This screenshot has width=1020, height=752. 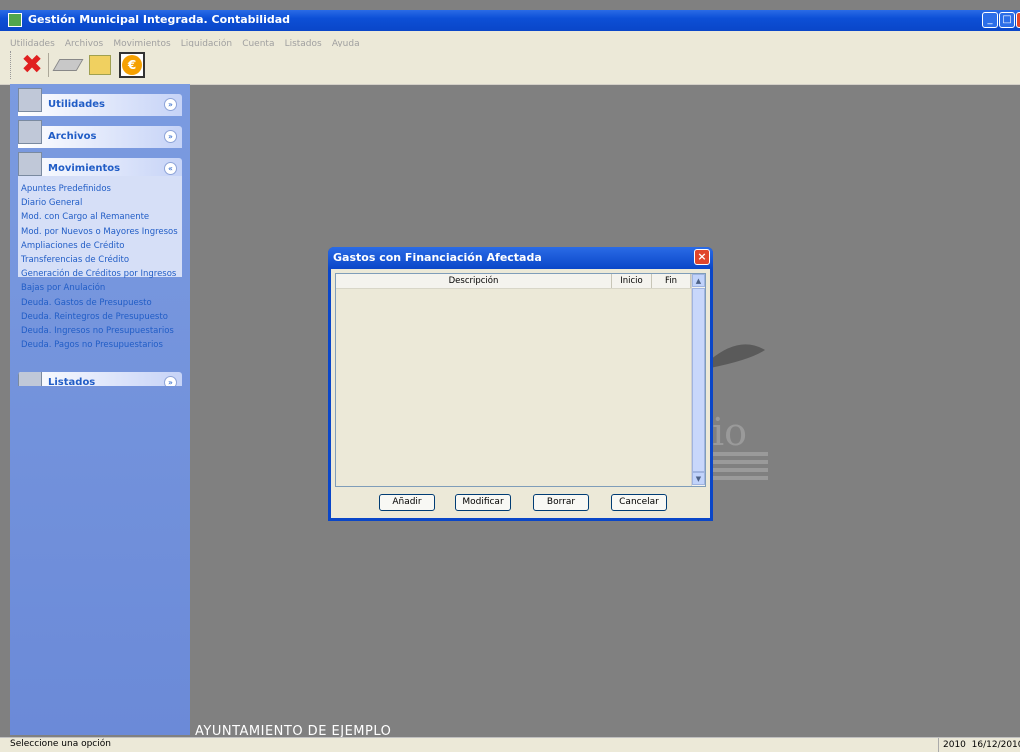 I want to click on ledger-icon, so click(x=30, y=164).